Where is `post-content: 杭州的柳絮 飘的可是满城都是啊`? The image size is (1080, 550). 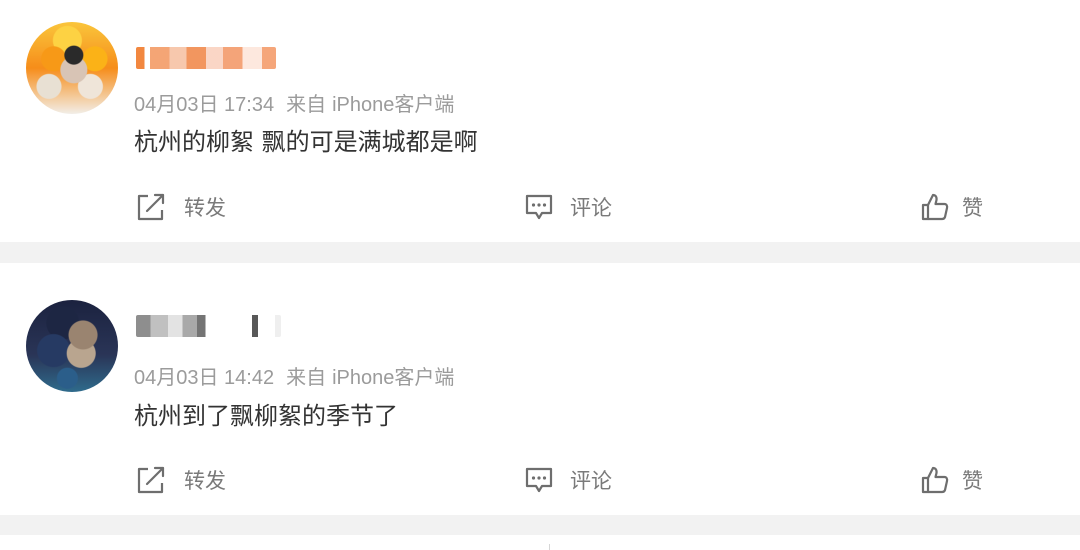 post-content: 杭州的柳絮 飘的可是满城都是啊 is located at coordinates (306, 142).